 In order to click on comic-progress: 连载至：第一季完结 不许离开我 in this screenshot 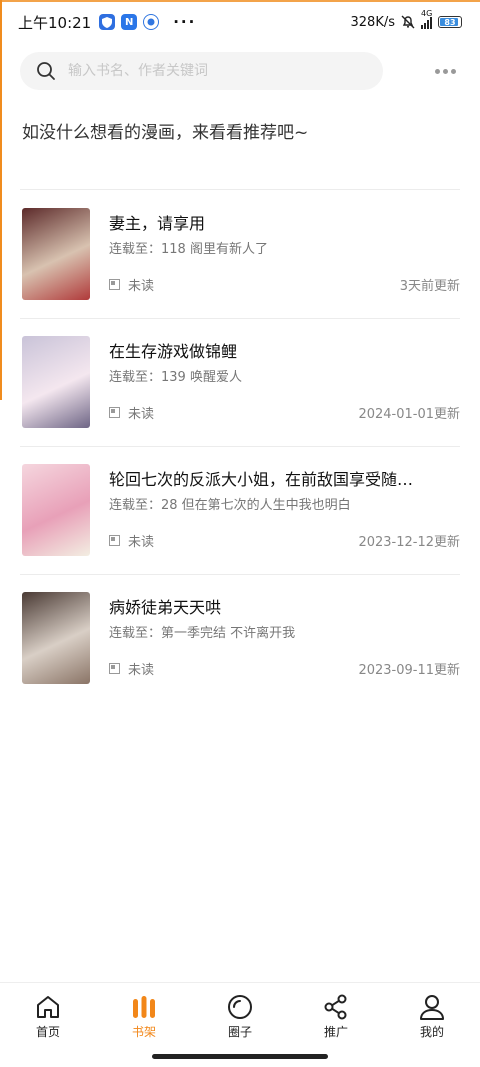, I will do `click(202, 633)`.